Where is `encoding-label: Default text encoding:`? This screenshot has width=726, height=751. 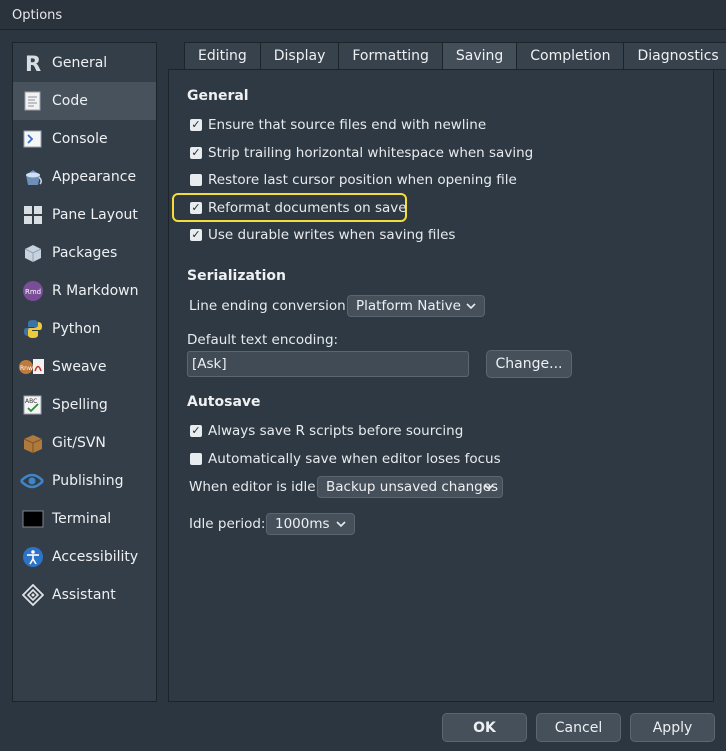 encoding-label: Default text encoding: is located at coordinates (263, 340).